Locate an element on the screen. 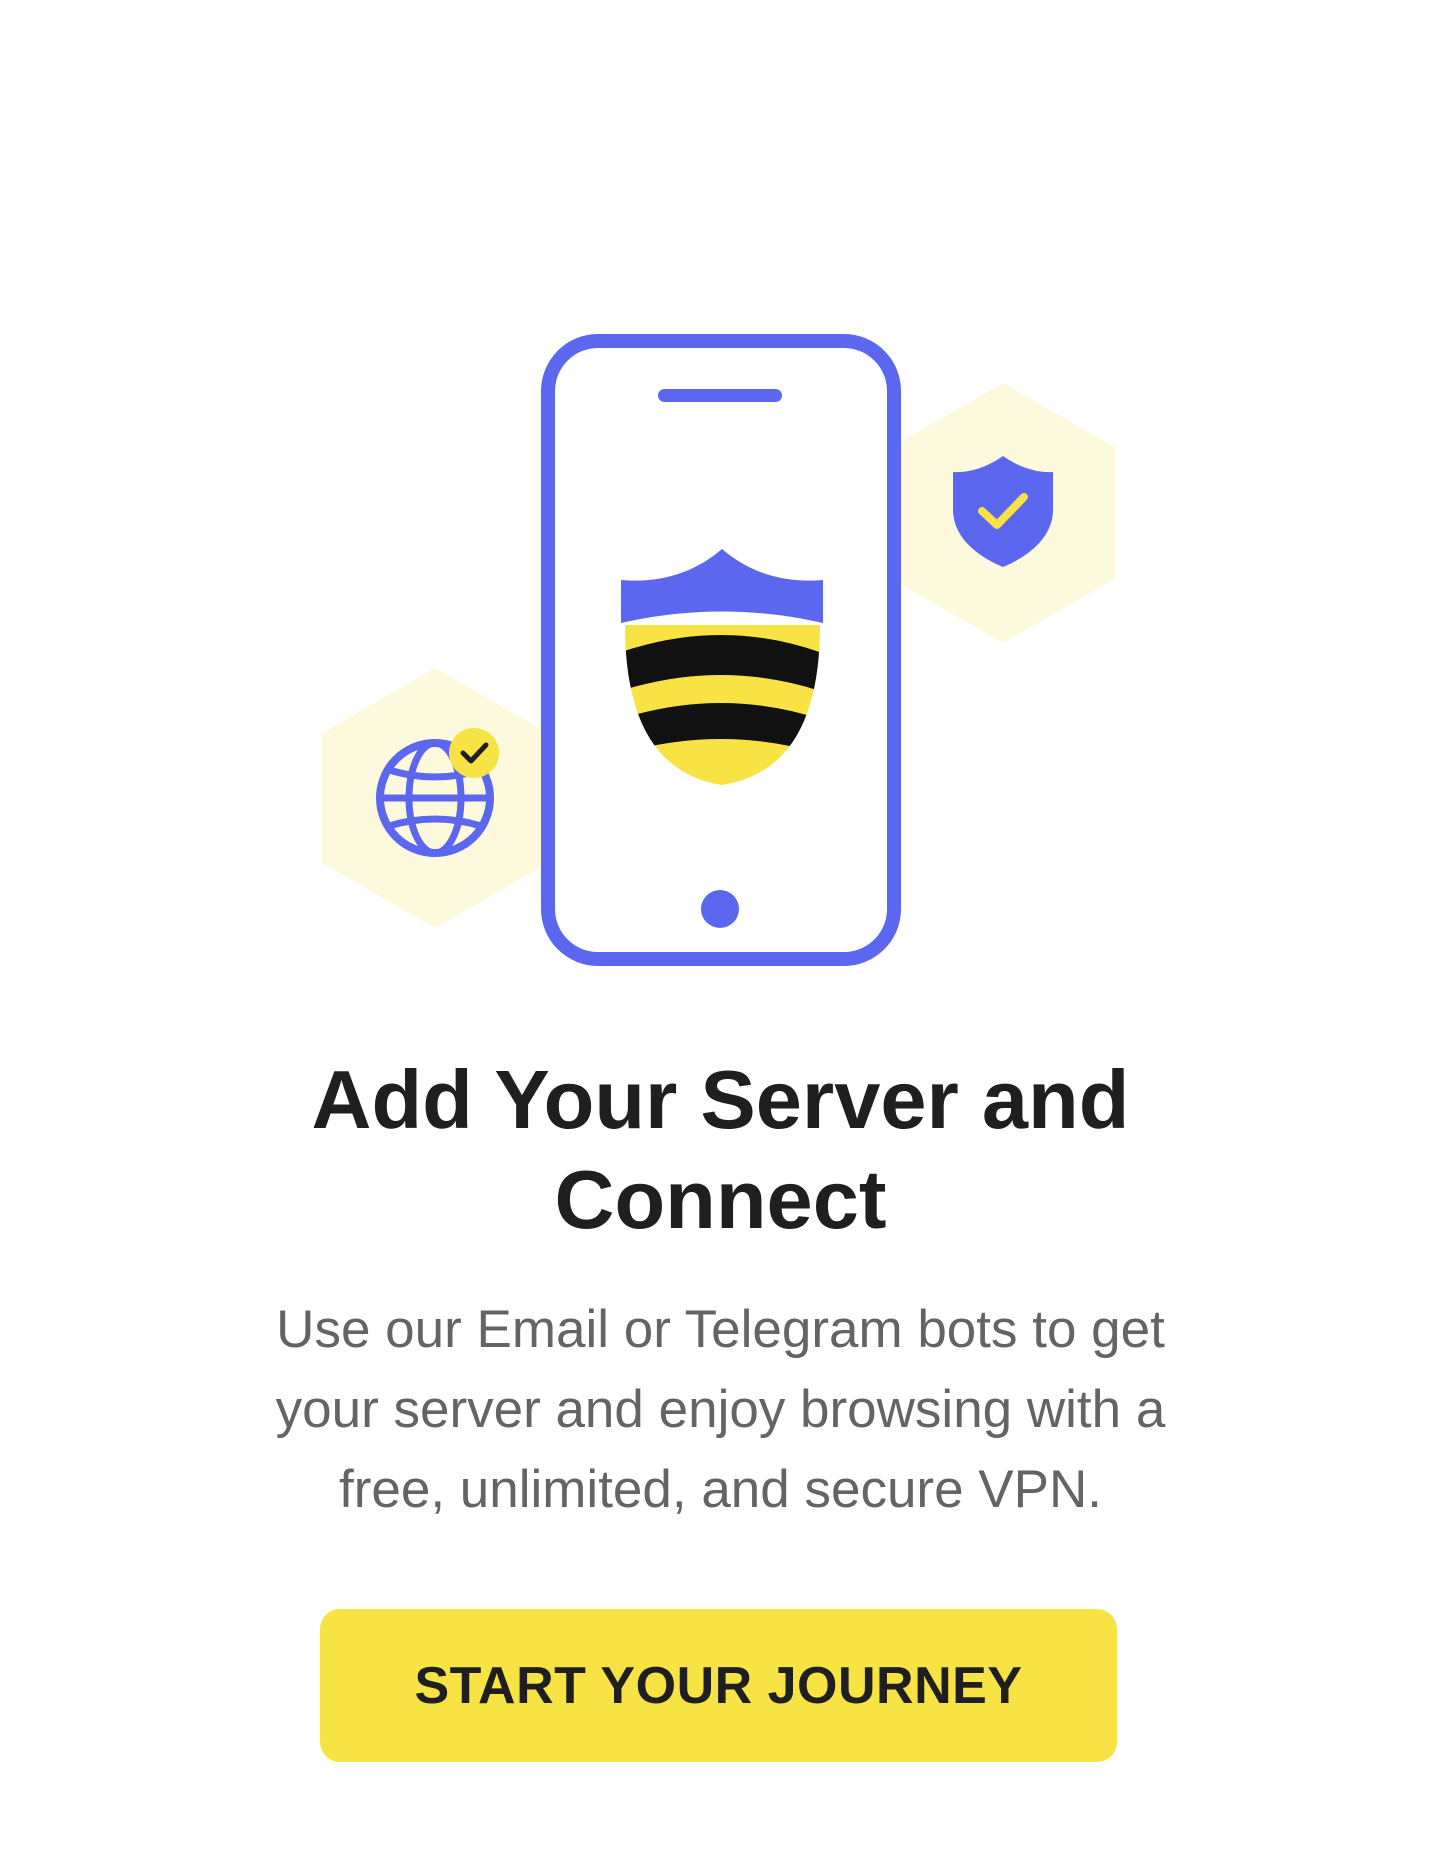 The height and width of the screenshot is (1869, 1441). page-description-line-2: your server and enjoy browsing with a is located at coordinates (720, 1409).